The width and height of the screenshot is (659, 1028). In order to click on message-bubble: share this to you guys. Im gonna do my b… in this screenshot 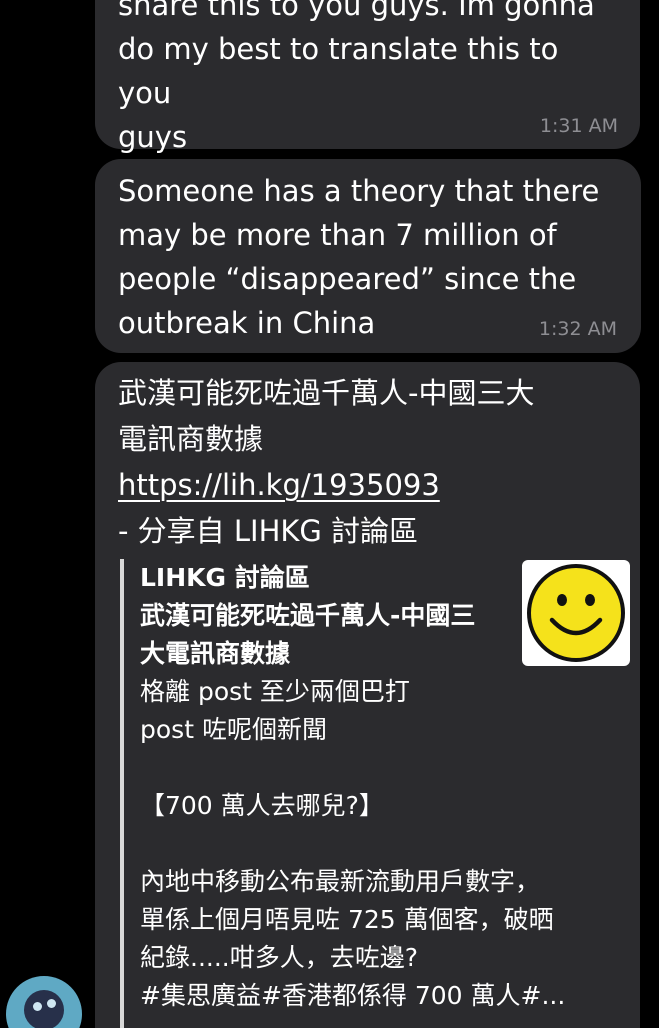, I will do `click(367, 77)`.